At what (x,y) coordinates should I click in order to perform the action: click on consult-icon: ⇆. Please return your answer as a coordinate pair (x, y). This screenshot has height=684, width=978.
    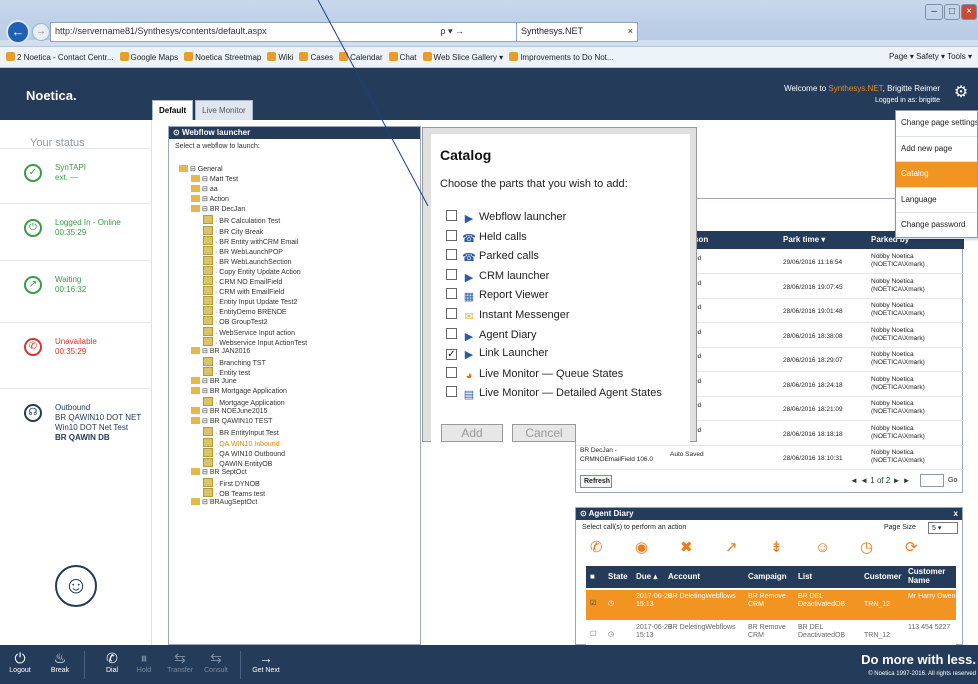
    Looking at the image, I should click on (216, 658).